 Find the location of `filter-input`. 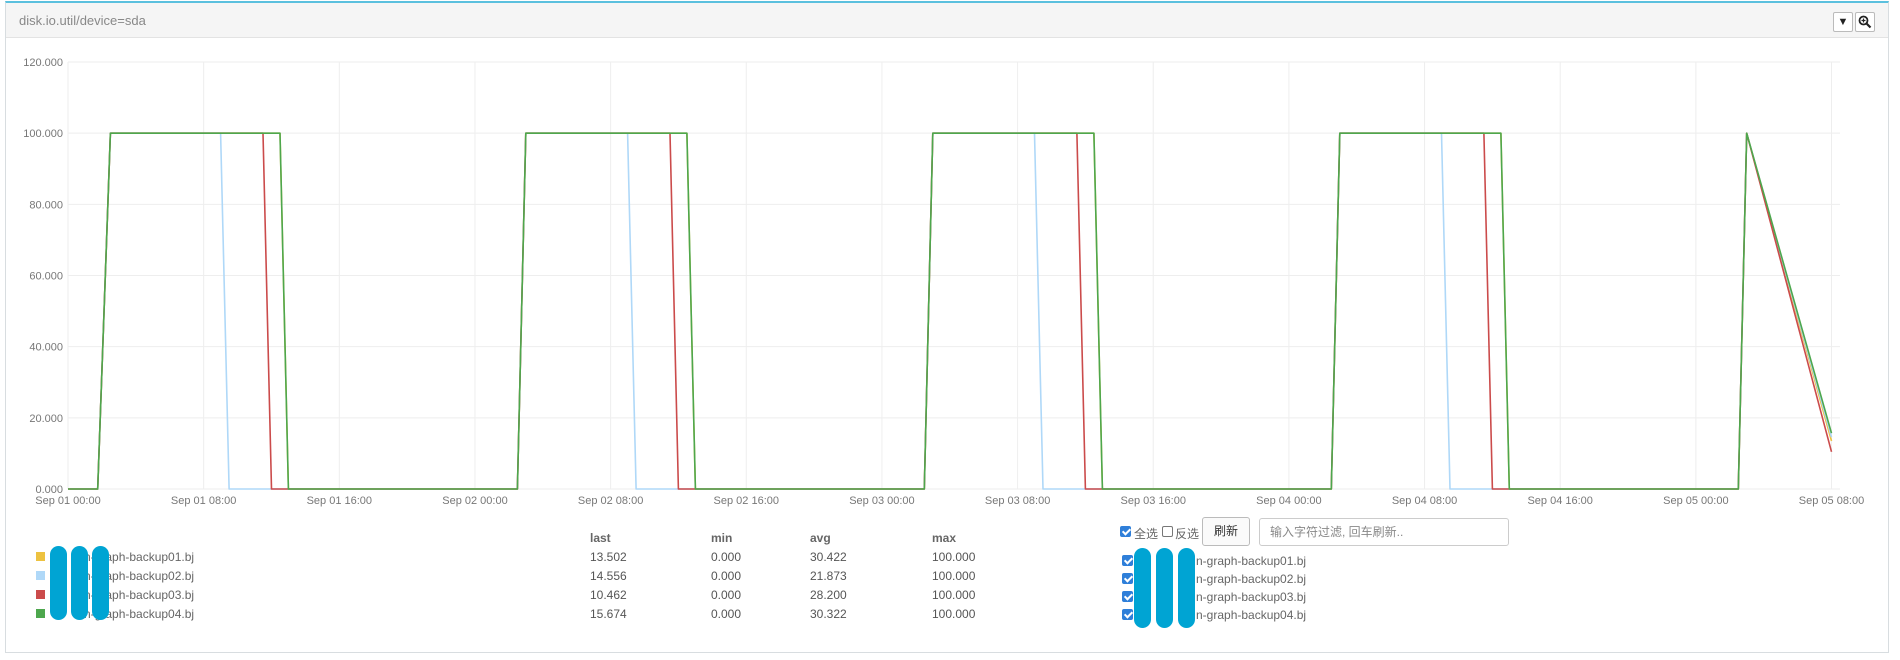

filter-input is located at coordinates (1384, 532).